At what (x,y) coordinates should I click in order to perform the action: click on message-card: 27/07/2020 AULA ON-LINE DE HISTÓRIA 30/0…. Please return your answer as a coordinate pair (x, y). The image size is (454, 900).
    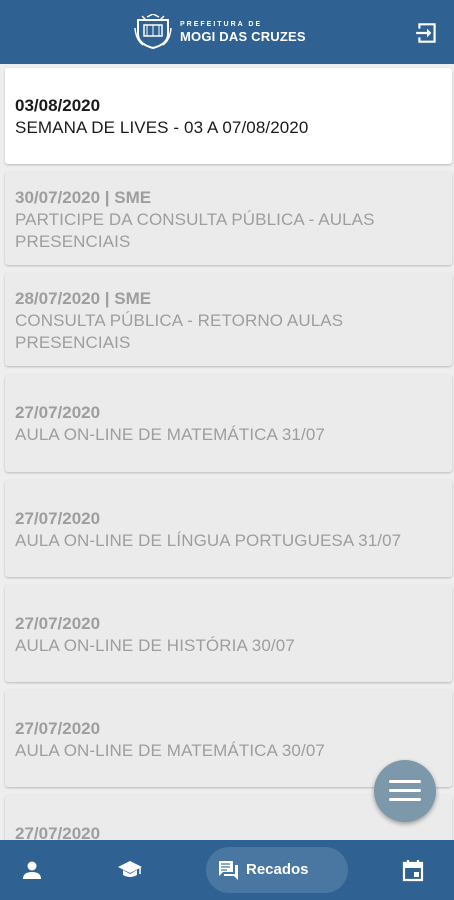
    Looking at the image, I should click on (228, 633).